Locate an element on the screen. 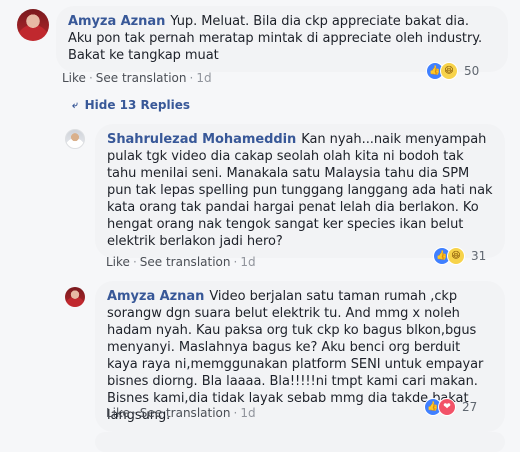  comment-author: Amyza Aznan is located at coordinates (116, 21).